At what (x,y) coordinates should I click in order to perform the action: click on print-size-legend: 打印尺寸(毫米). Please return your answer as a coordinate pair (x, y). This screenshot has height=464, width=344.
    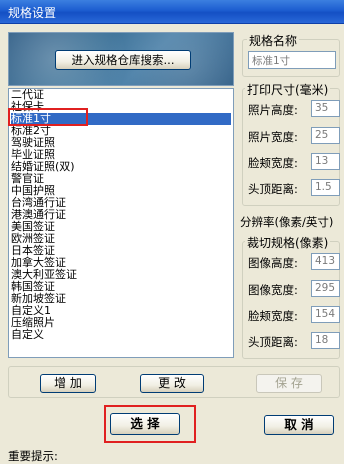
    Looking at the image, I should click on (288, 89).